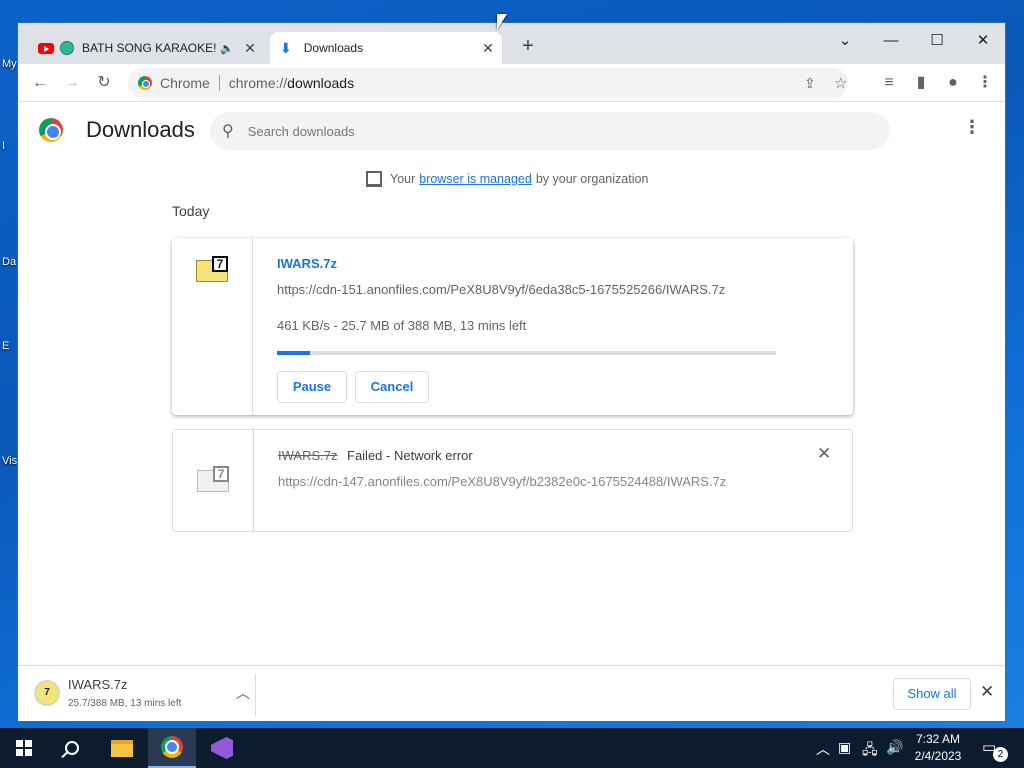 This screenshot has height=768, width=1024. Describe the element at coordinates (810, 83) in the screenshot. I see `share-icon: ⇪` at that location.